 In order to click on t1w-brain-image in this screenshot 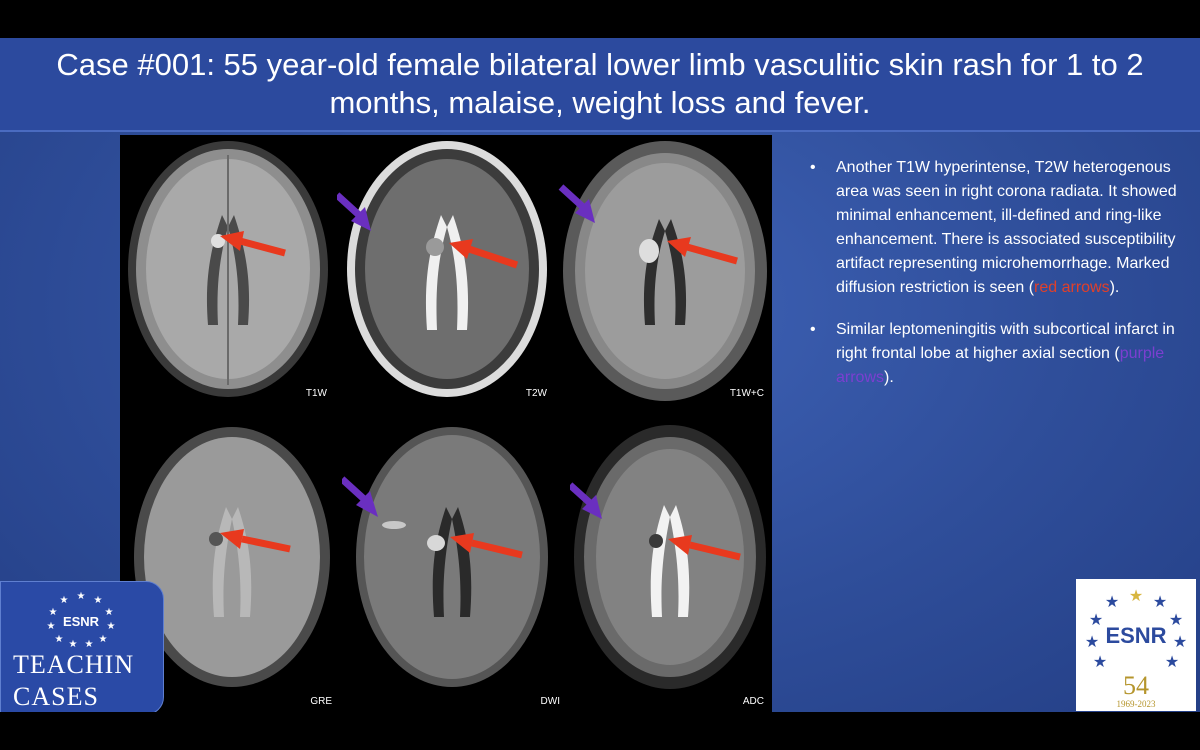, I will do `click(228, 269)`.